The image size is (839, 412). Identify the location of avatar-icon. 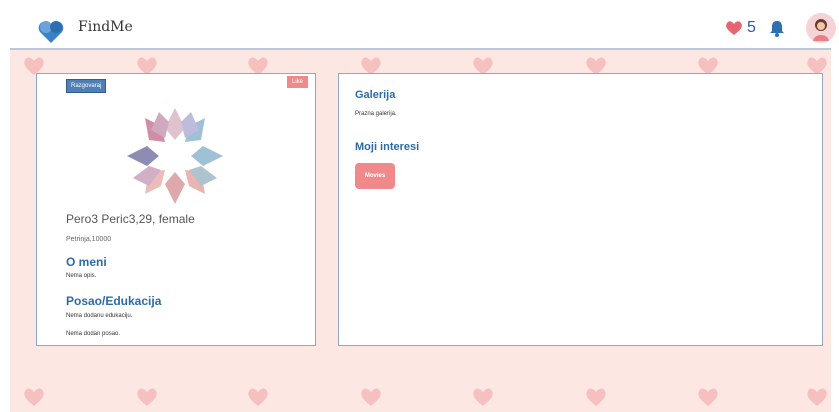
(821, 30).